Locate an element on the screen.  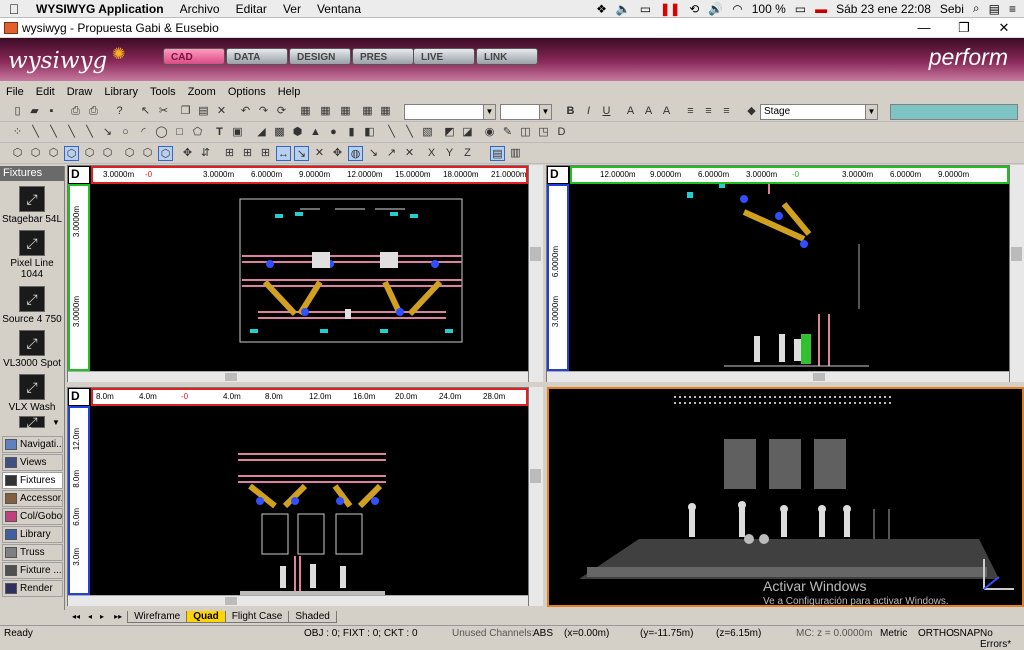
tab-pres: PRES is located at coordinates (383, 56).